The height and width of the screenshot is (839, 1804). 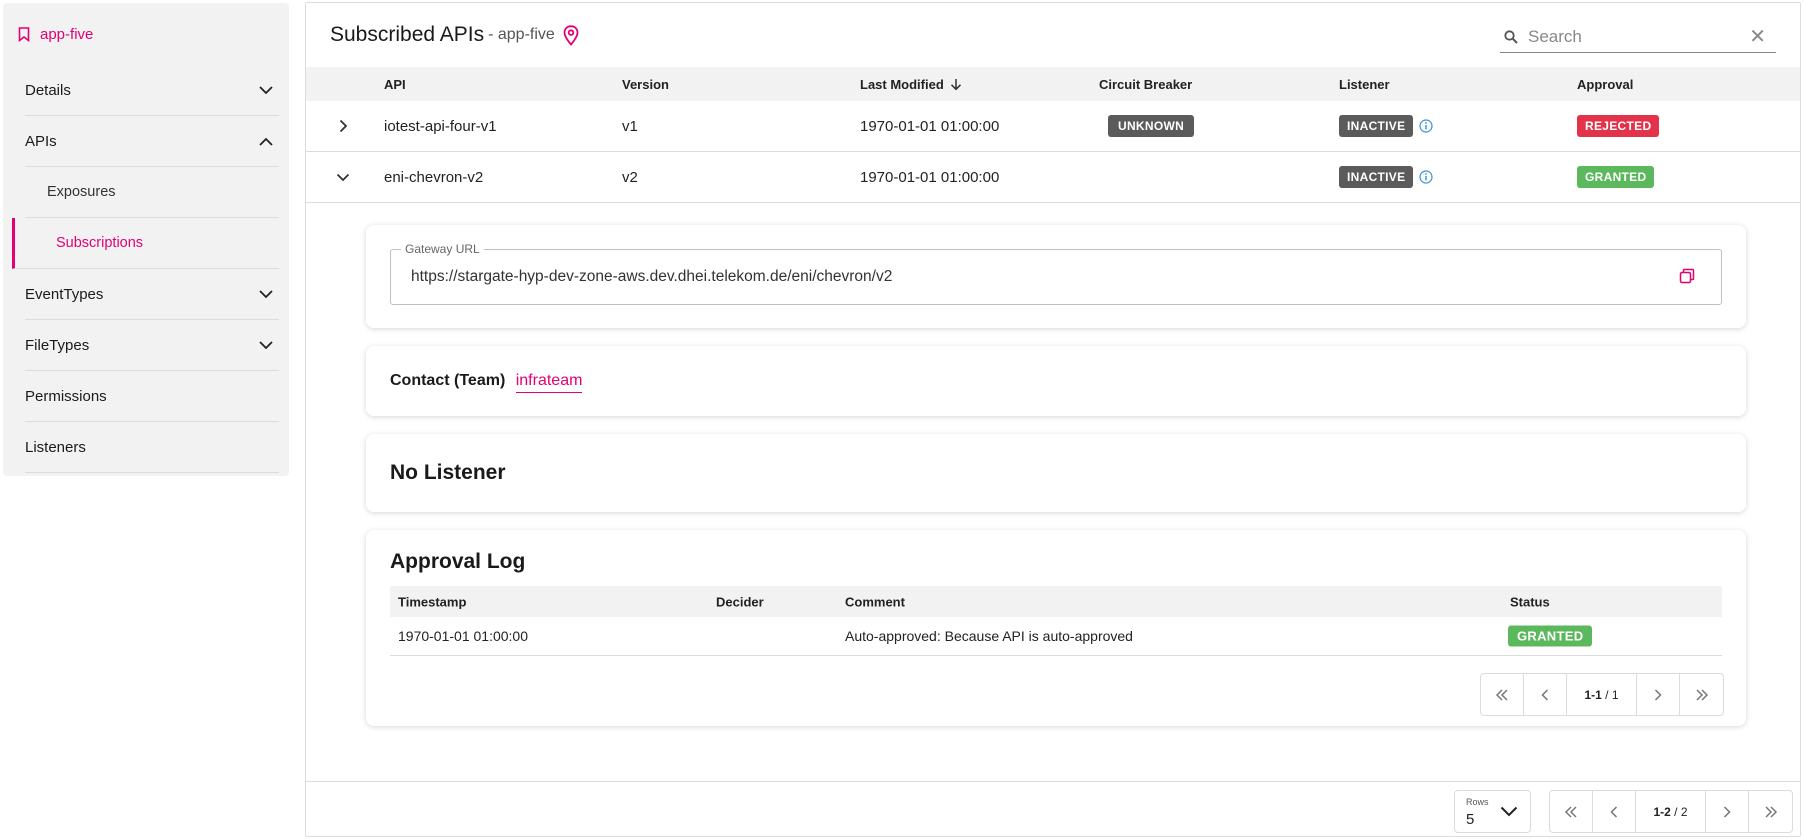 What do you see at coordinates (407, 34) in the screenshot?
I see `page-title: Subscribed APIs` at bounding box center [407, 34].